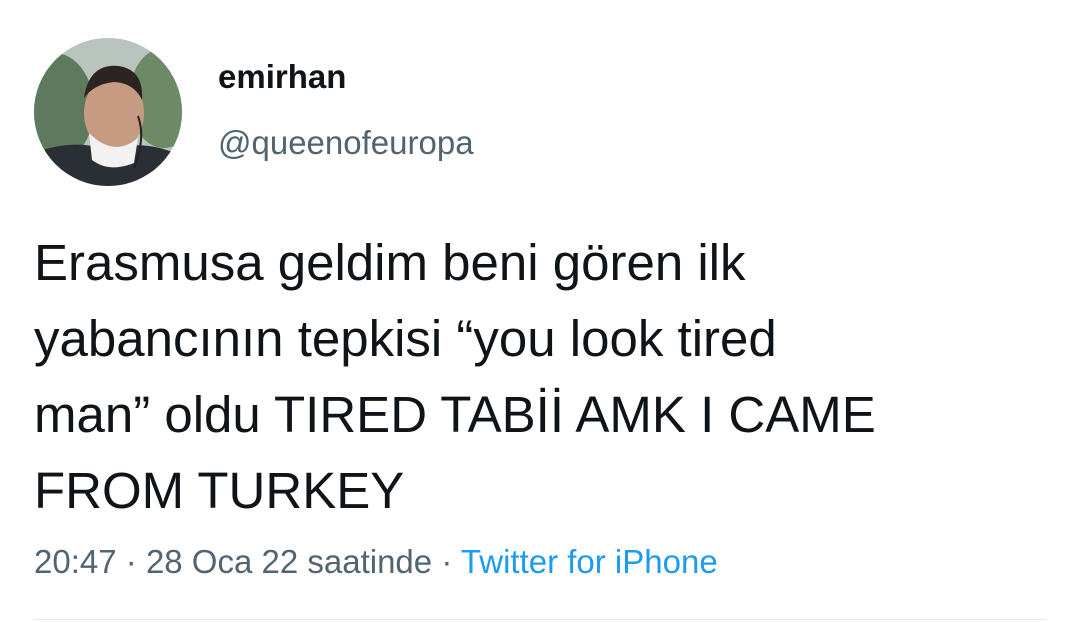  What do you see at coordinates (282, 77) in the screenshot?
I see `display-name: emirhan` at bounding box center [282, 77].